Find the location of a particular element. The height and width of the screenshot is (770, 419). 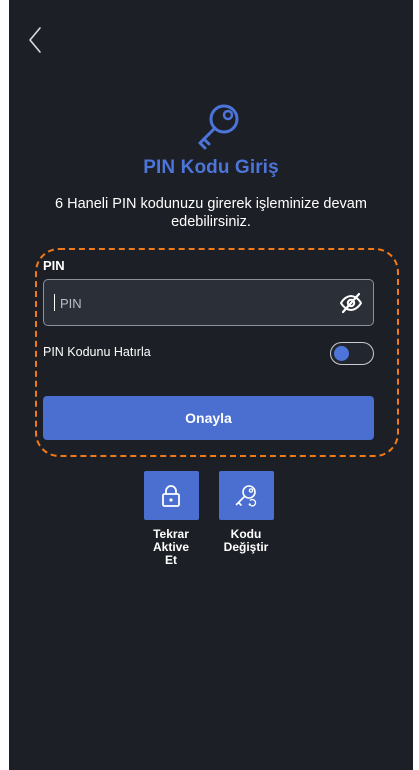

reactivate-label: Tekrar Aktive Et is located at coordinates (171, 547).